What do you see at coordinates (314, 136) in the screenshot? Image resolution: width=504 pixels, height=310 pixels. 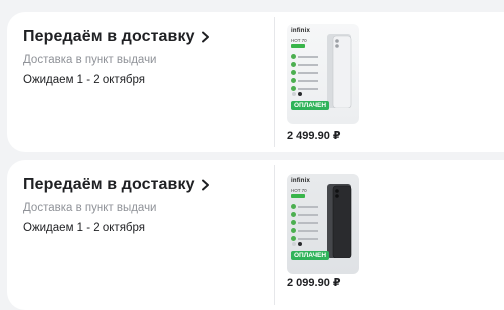 I see `order-price: 2 499.90 ₽` at bounding box center [314, 136].